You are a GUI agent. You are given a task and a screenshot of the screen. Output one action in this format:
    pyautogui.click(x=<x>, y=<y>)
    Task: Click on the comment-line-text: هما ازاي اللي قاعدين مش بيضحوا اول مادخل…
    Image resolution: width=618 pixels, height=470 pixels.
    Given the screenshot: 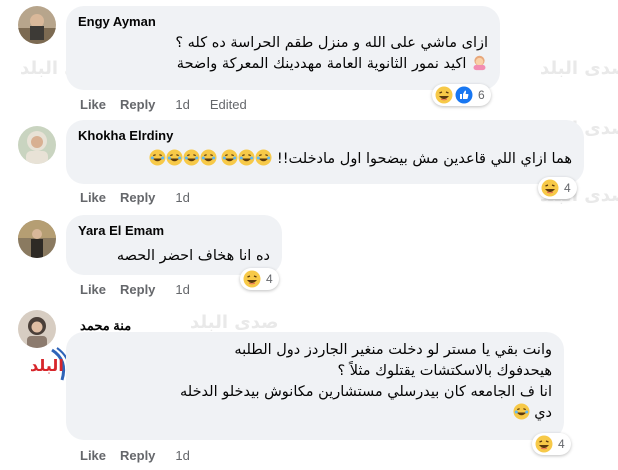 What is the action you would take?
    pyautogui.click(x=424, y=159)
    